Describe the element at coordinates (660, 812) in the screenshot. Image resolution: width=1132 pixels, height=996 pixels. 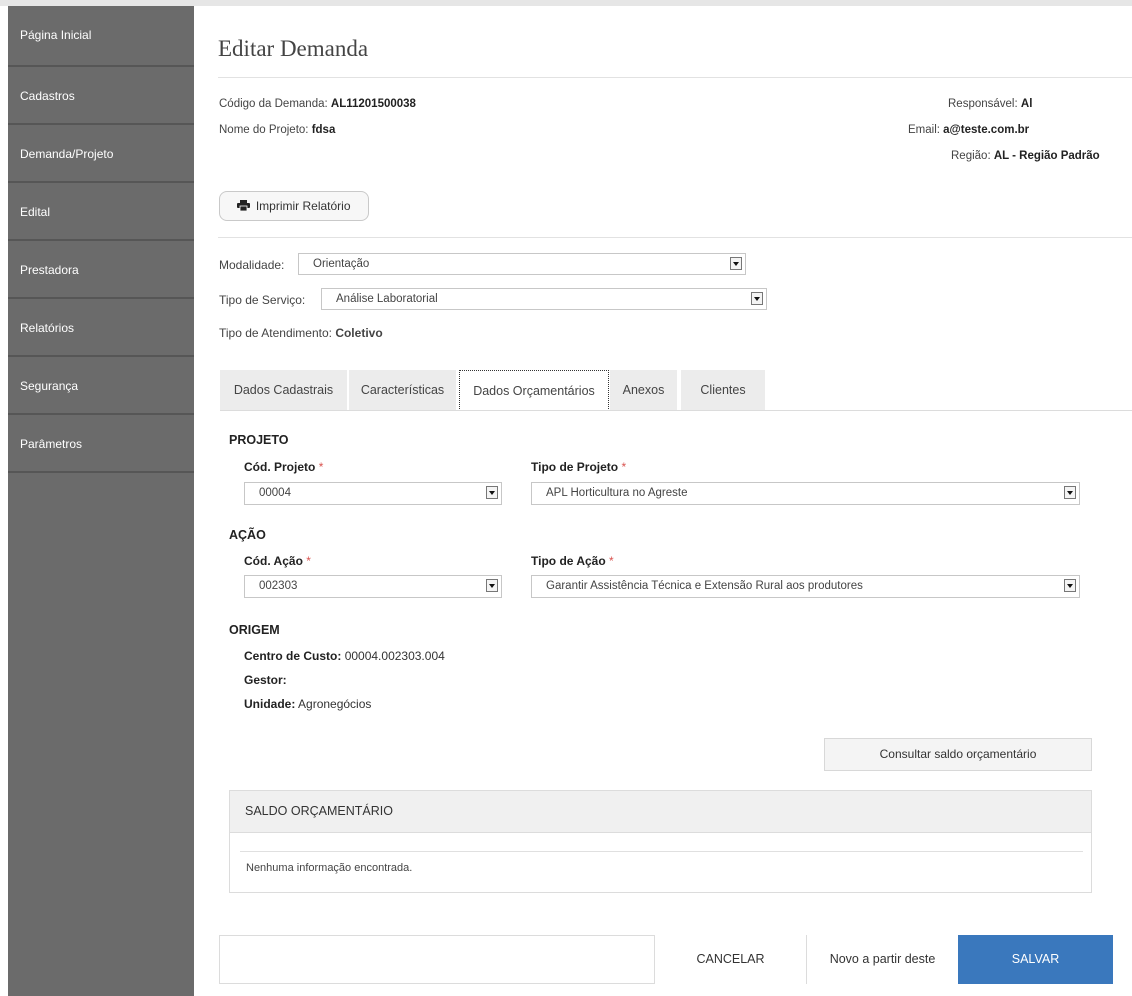
I see `saldo-panel-title: SALDO ORÇAMENTÁRIO` at that location.